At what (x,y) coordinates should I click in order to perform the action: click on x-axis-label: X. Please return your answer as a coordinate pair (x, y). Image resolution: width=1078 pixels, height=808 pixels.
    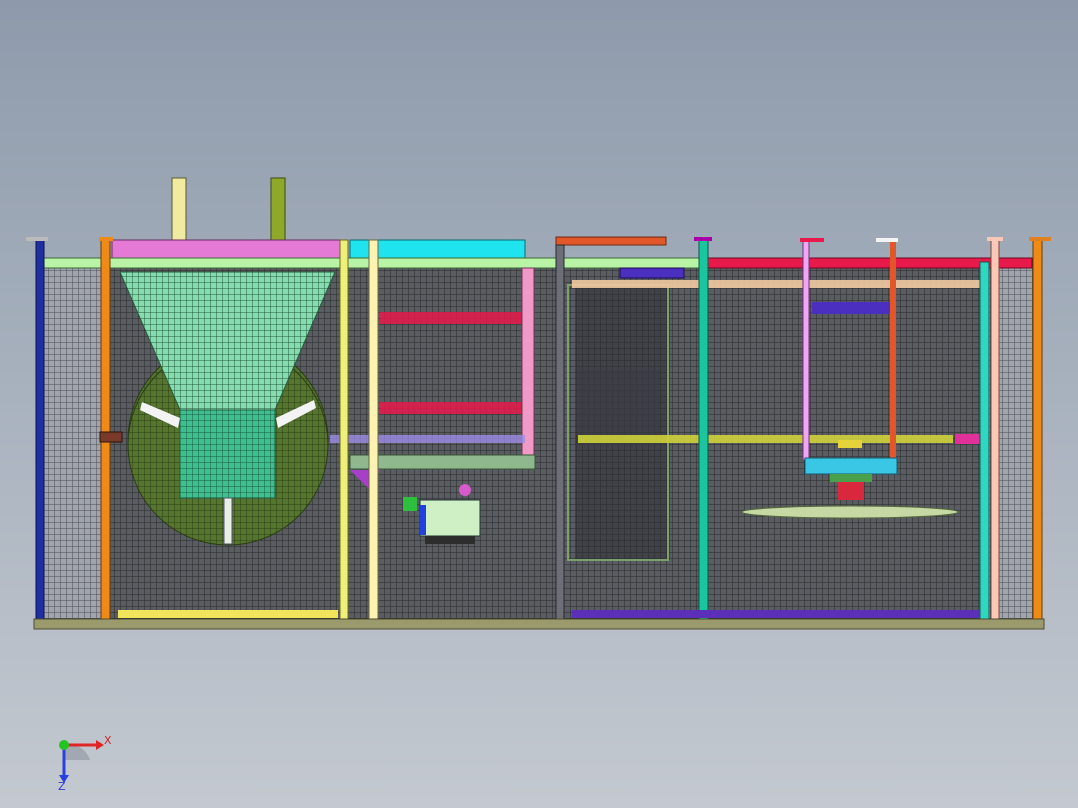
    Looking at the image, I should click on (108, 740).